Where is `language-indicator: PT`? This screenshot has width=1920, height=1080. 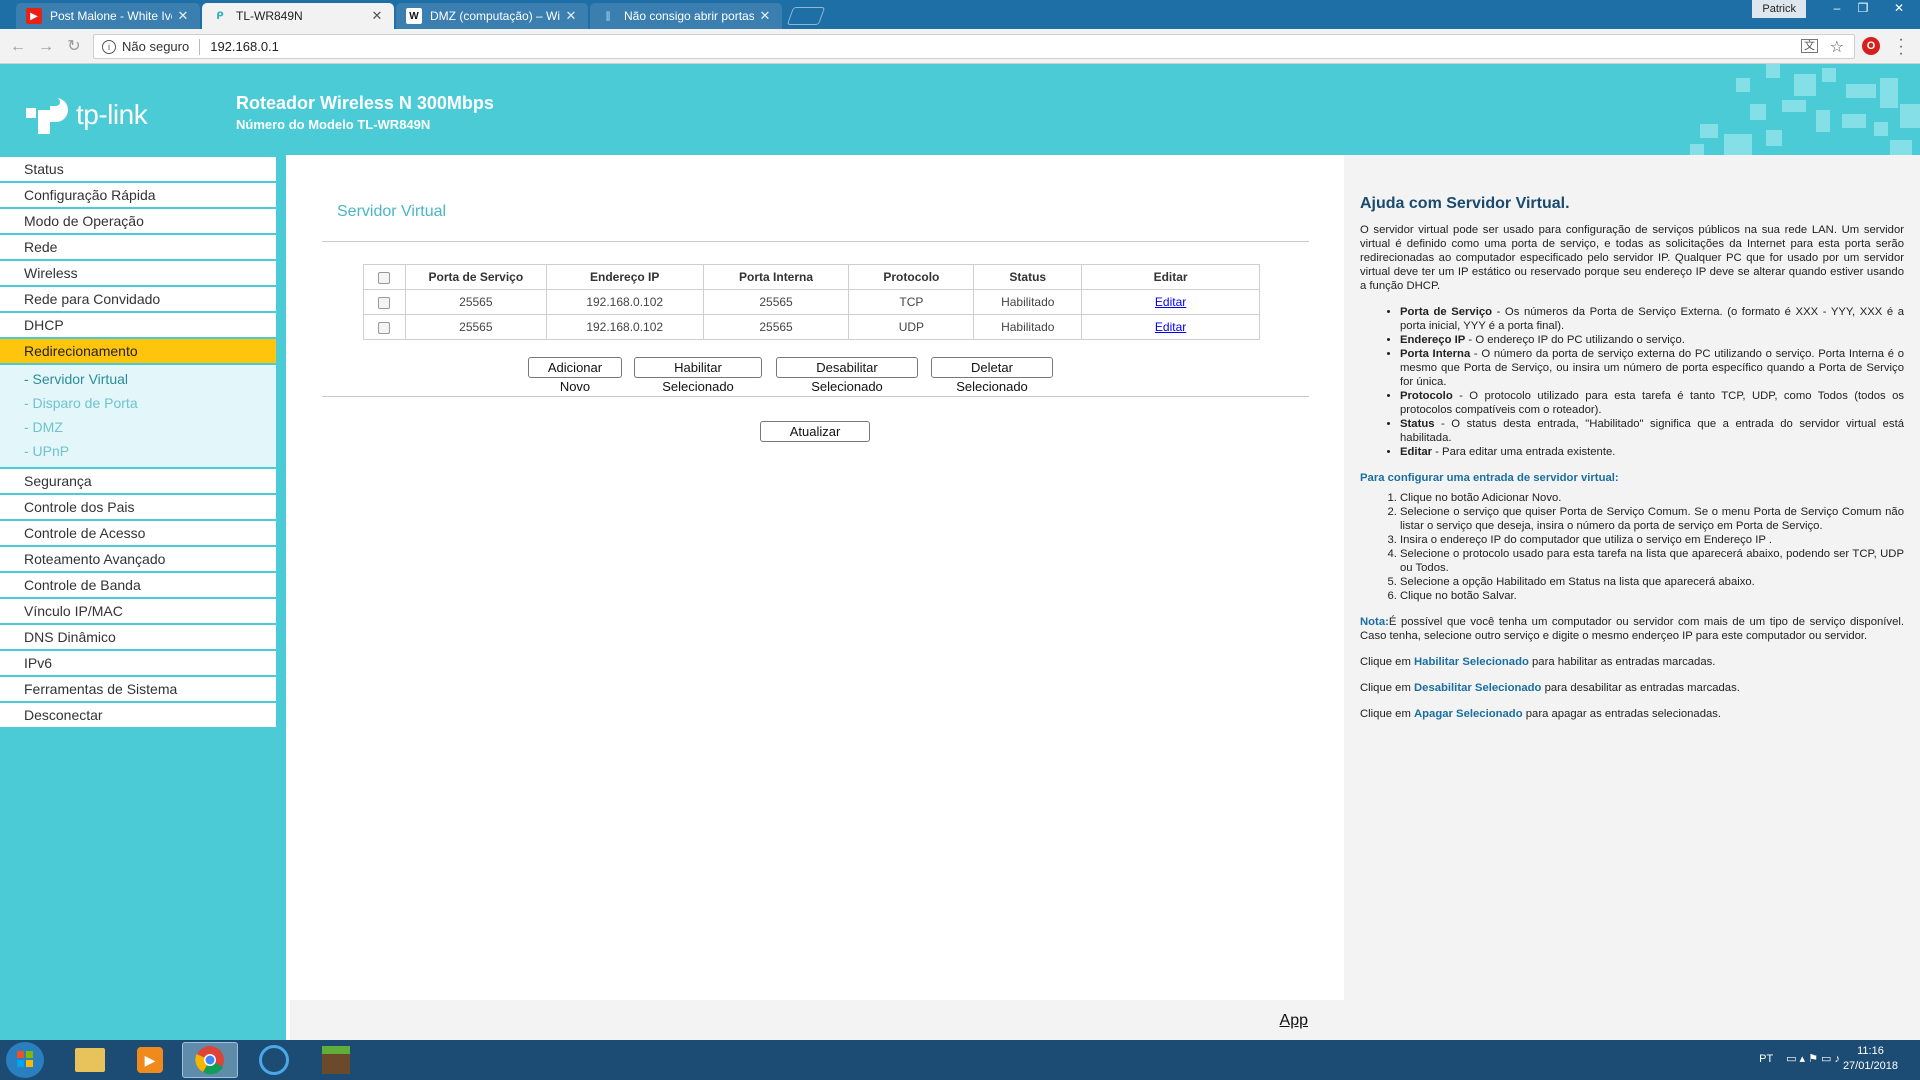
language-indicator: PT is located at coordinates (1766, 1059).